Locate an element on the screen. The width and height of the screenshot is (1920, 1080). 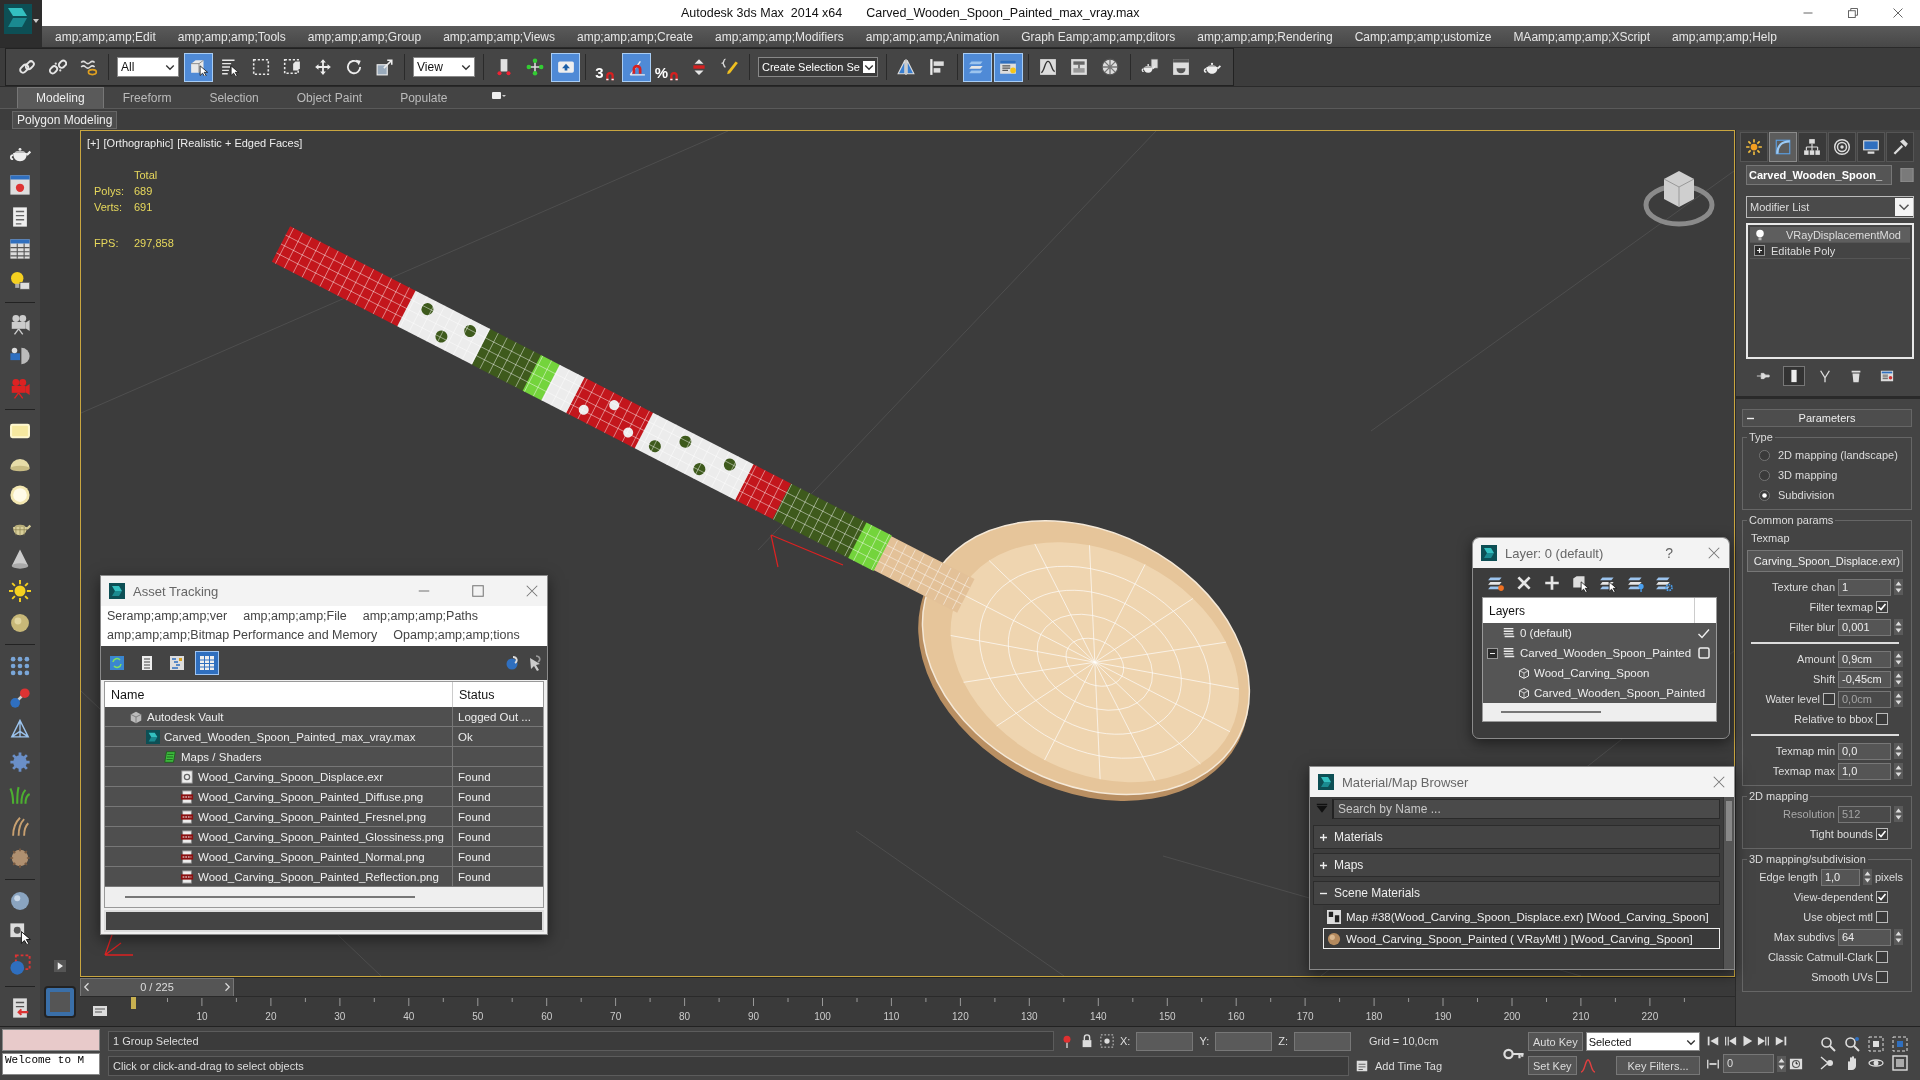
sphere-icon is located at coordinates (20, 901).